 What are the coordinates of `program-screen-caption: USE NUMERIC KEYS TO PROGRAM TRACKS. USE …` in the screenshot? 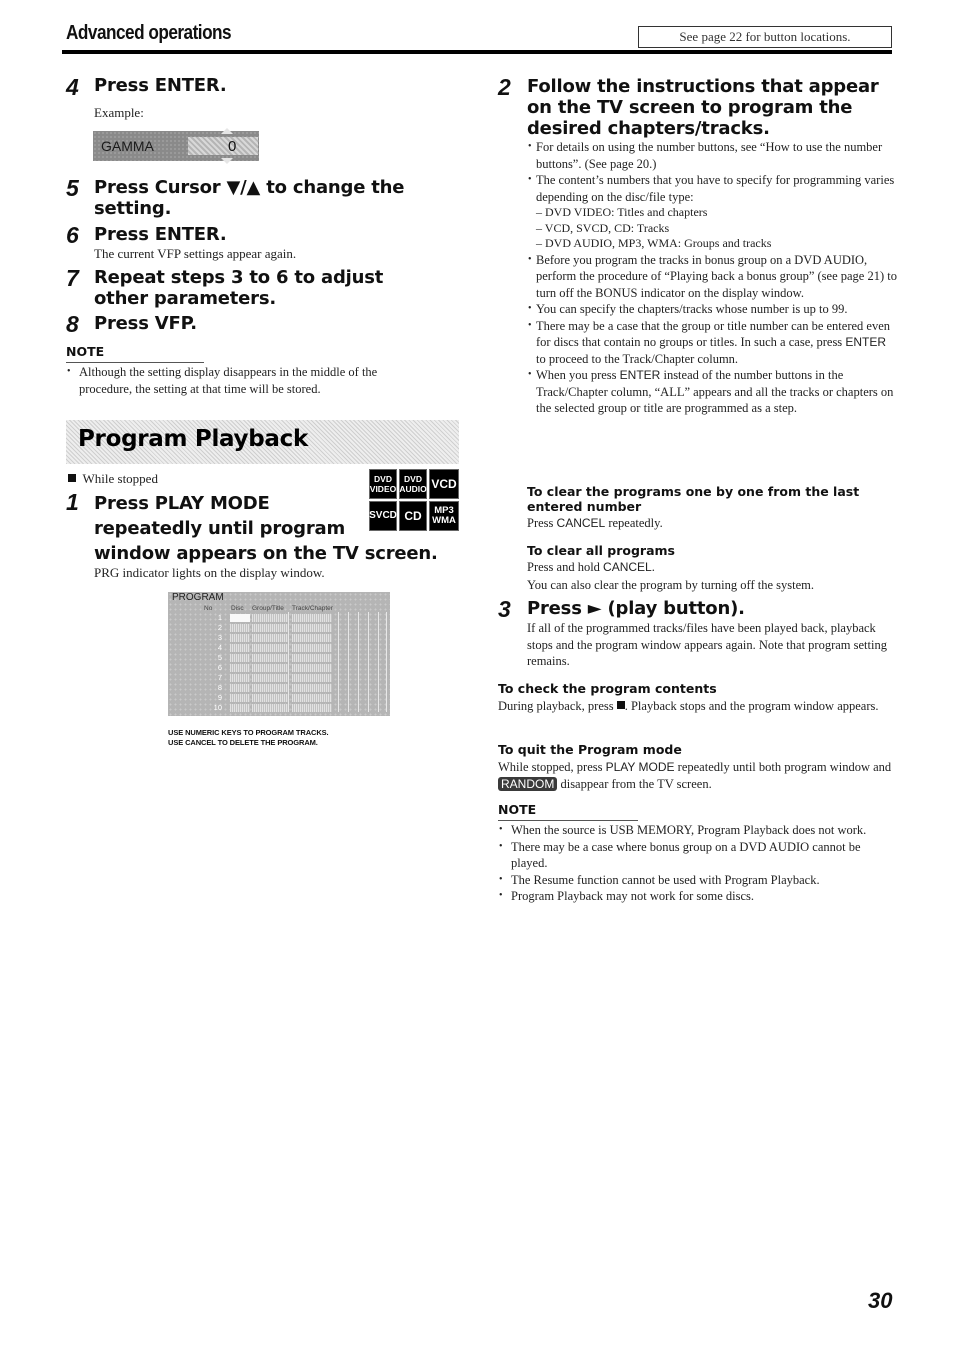 It's located at (248, 737).